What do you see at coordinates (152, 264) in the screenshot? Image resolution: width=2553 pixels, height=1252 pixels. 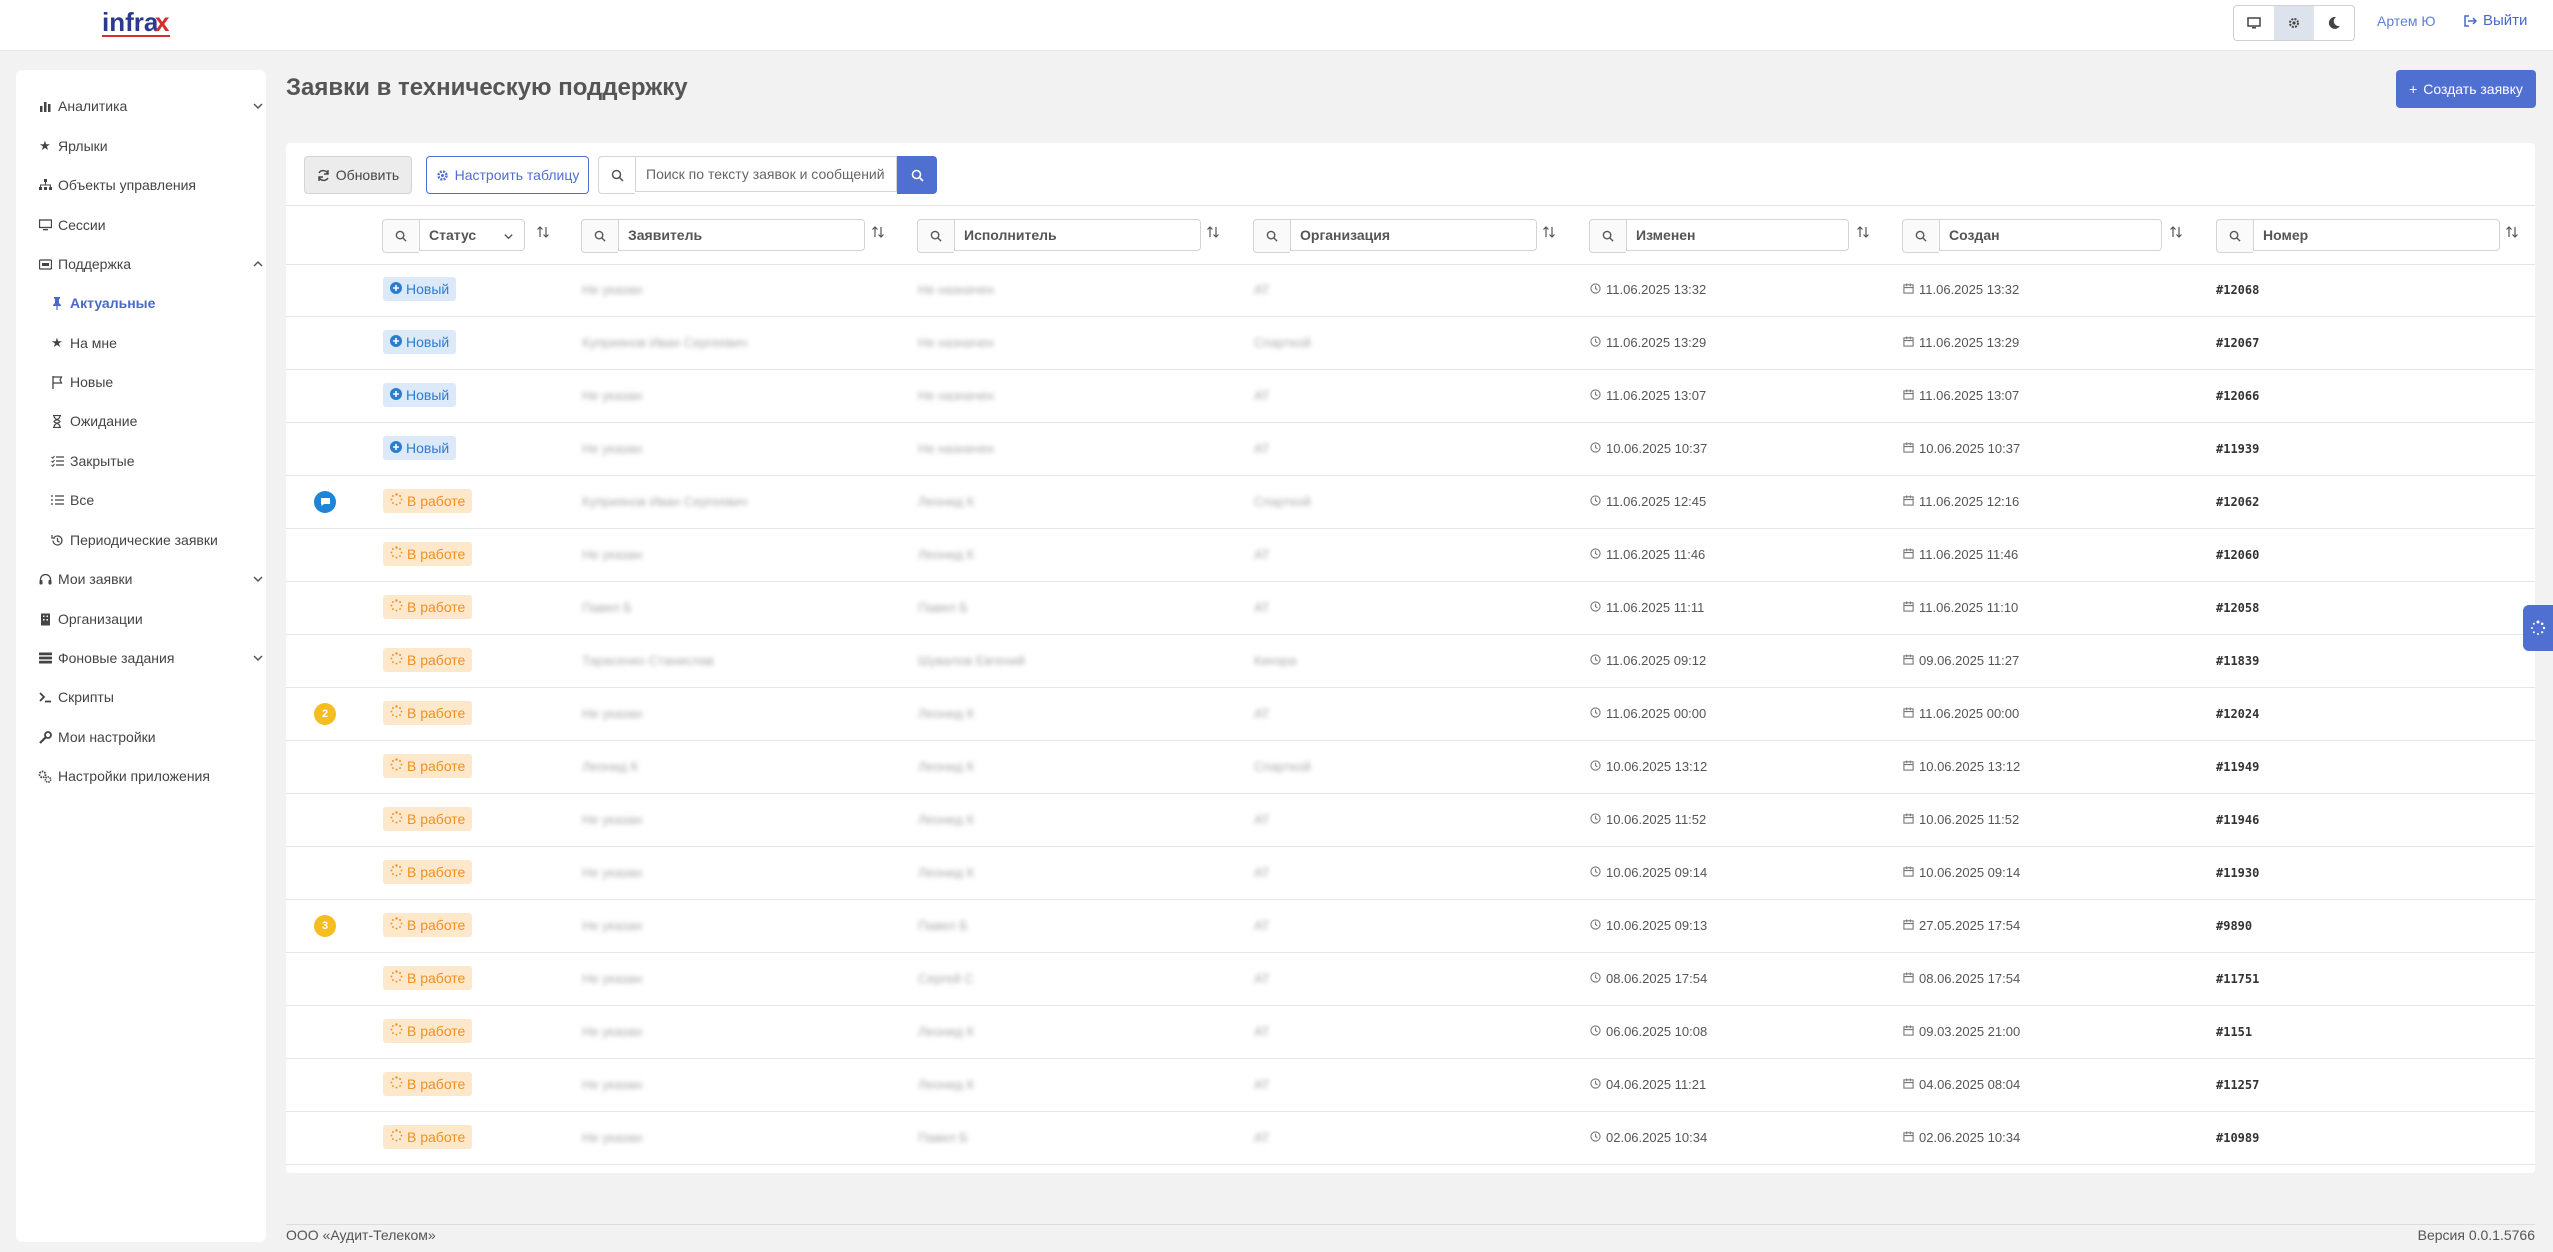 I see `sidebar-item-support: Поддержка` at bounding box center [152, 264].